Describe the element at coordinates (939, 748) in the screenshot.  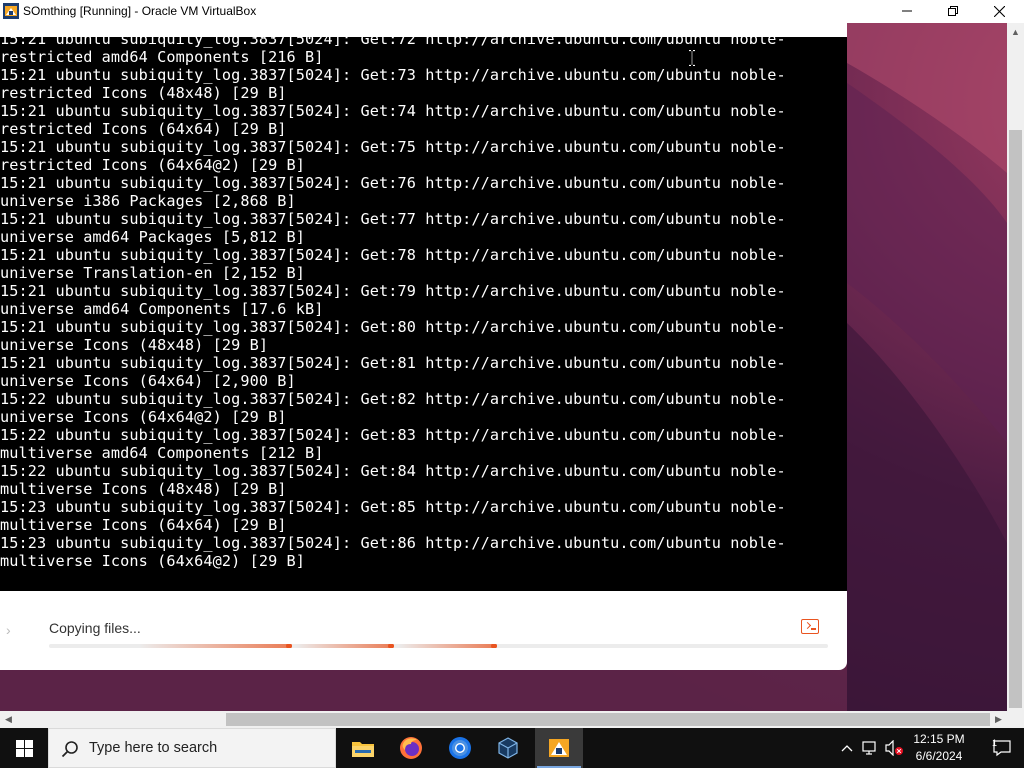
I see `system-clock: 12:15 PM 6/6/2024` at that location.